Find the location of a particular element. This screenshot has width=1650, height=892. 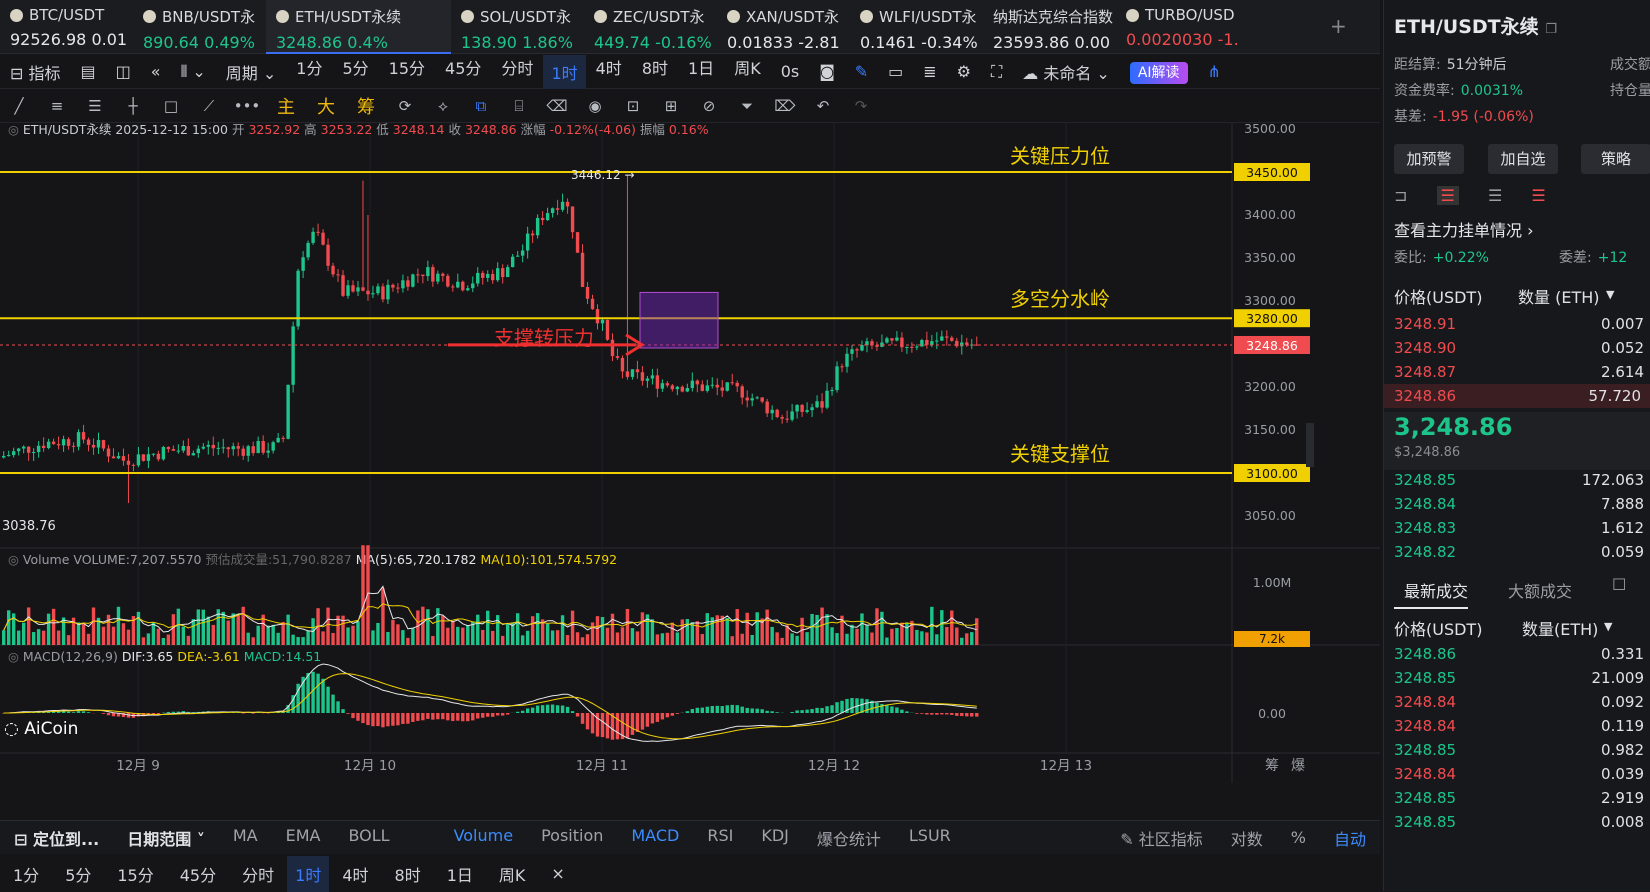

ticker-tab: ZEC/USDT永449.74 -0.16% is located at coordinates (650, 27).